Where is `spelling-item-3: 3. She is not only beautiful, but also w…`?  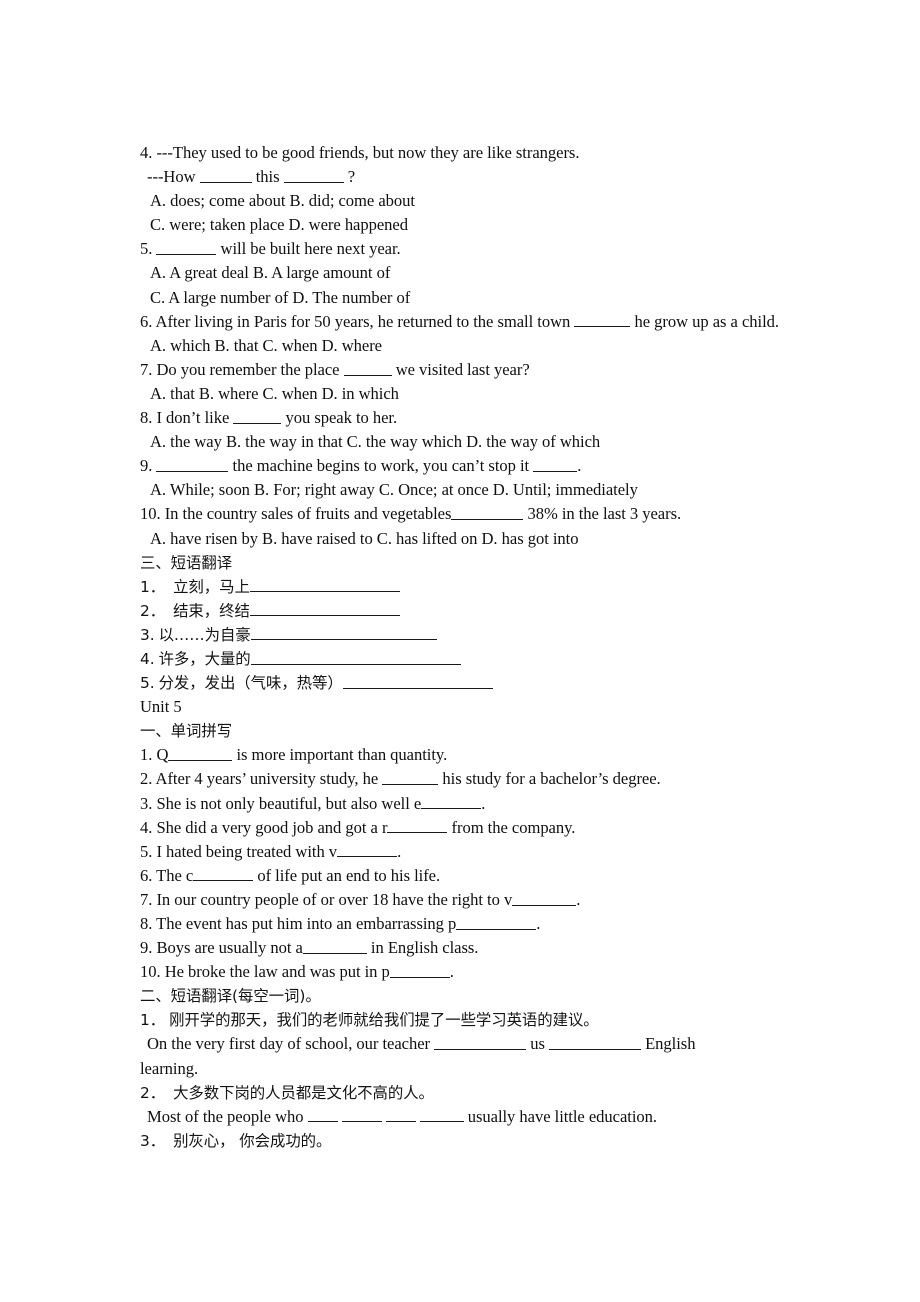
spelling-item-3: 3. She is not only beautiful, but also w… is located at coordinates (462, 804).